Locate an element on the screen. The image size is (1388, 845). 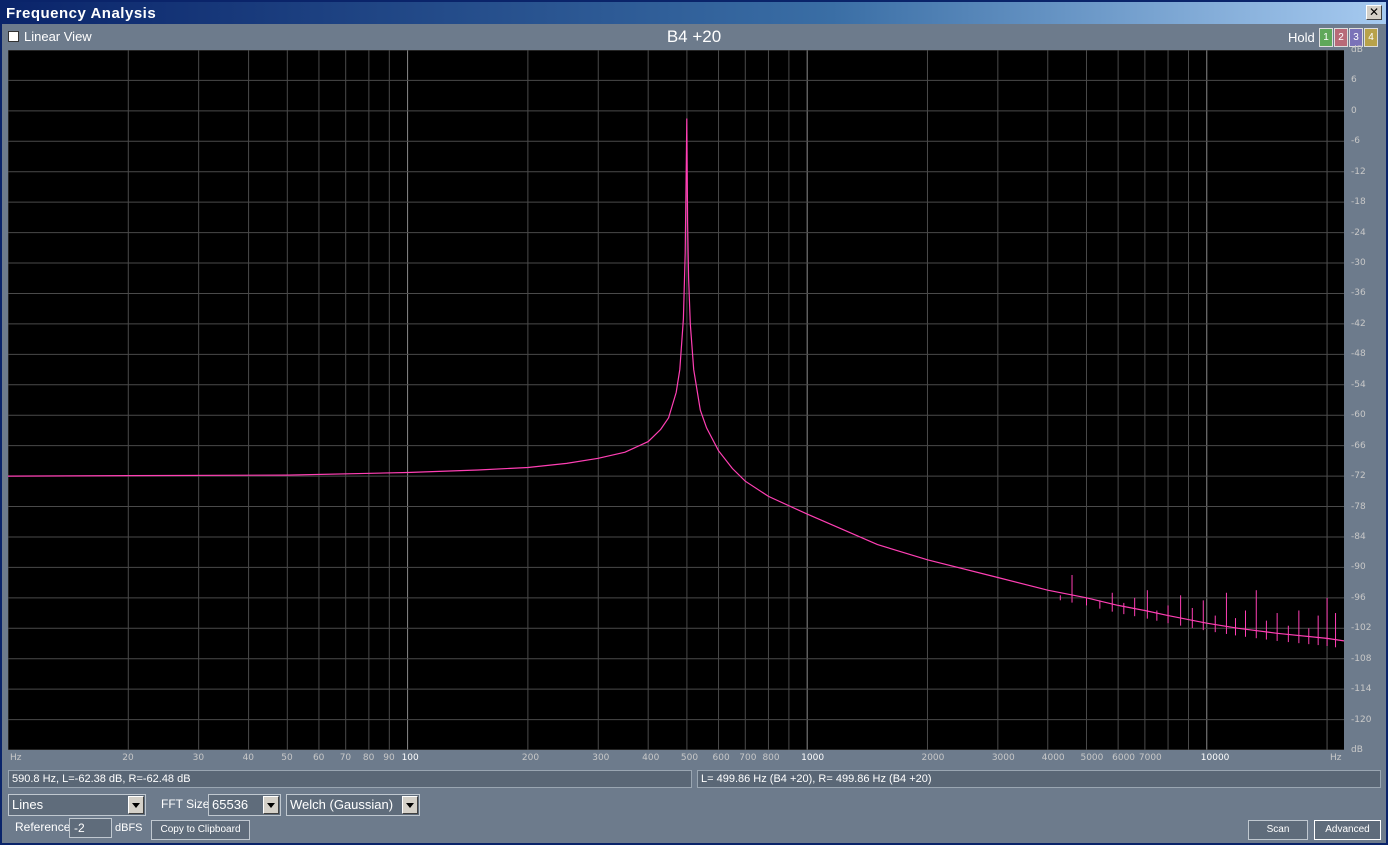
x-tick-label: 6000 is located at coordinates (1124, 758).